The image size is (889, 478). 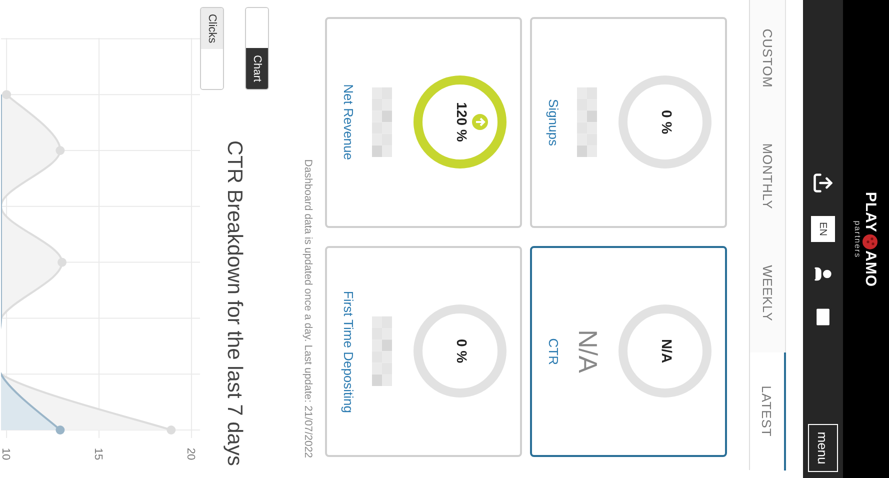 I want to click on metric-value: N/A, so click(x=587, y=352).